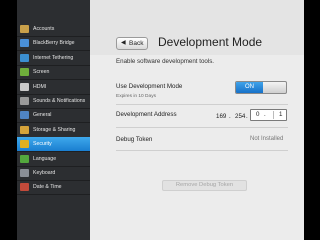 The width and height of the screenshot is (320, 240). I want to click on sidebar-item-label: Internet Tethering, so click(53, 57).